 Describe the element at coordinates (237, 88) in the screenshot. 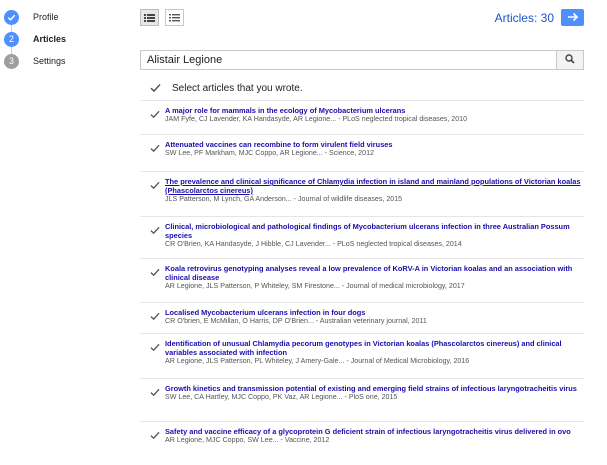

I see `select-all-label: Select articles that you wrote.` at that location.